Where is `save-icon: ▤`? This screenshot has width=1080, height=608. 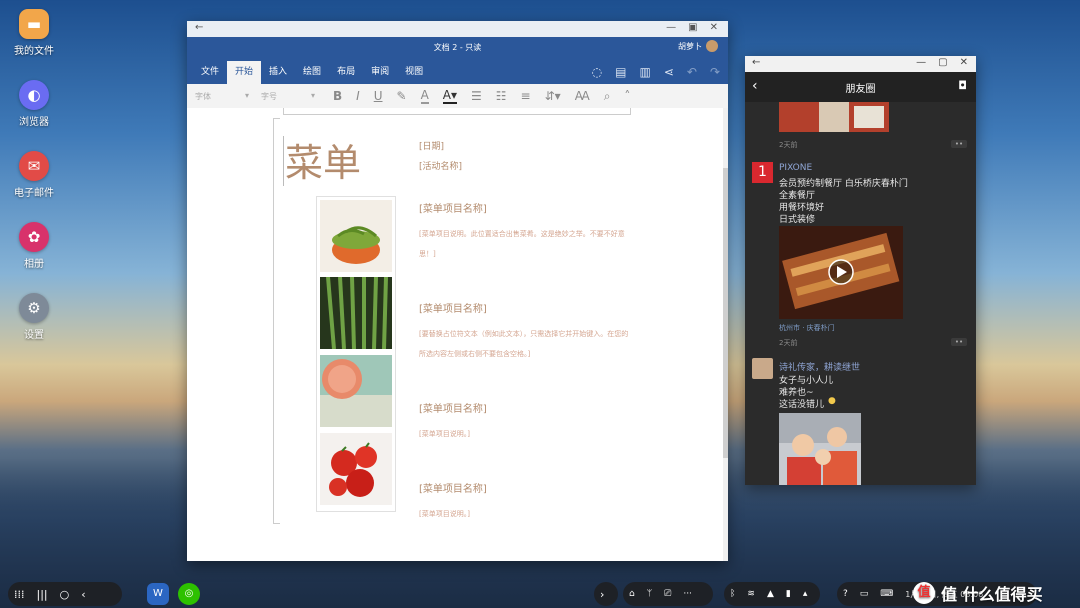
save-icon: ▤ is located at coordinates (620, 72).